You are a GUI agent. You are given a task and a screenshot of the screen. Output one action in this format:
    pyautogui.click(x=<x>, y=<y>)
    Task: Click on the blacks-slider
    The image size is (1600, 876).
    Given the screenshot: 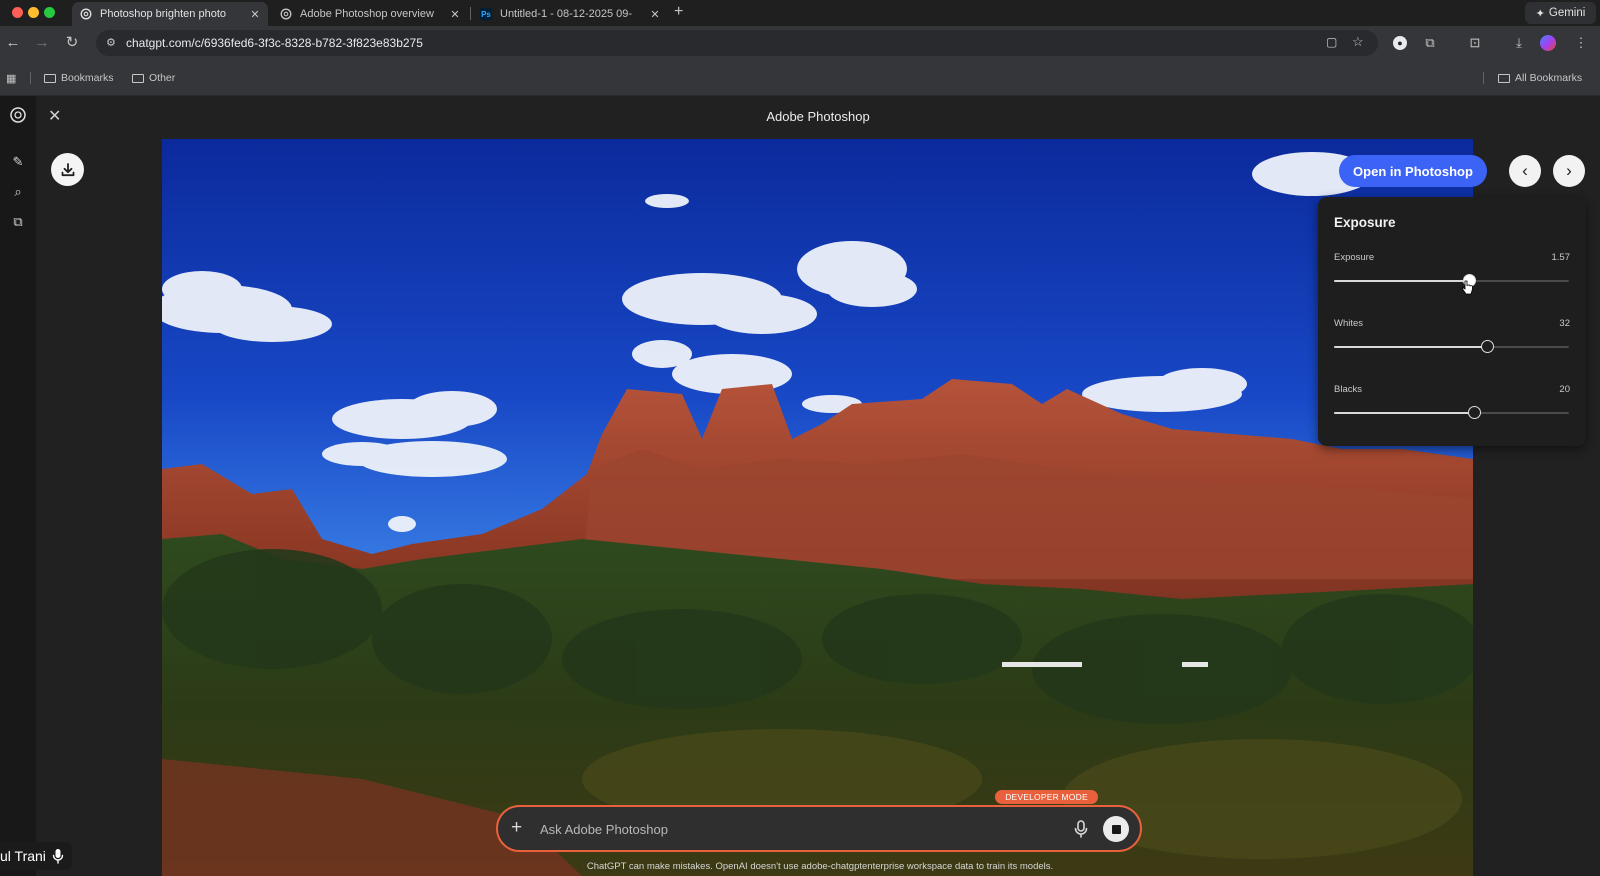 What is the action you would take?
    pyautogui.click(x=1451, y=412)
    